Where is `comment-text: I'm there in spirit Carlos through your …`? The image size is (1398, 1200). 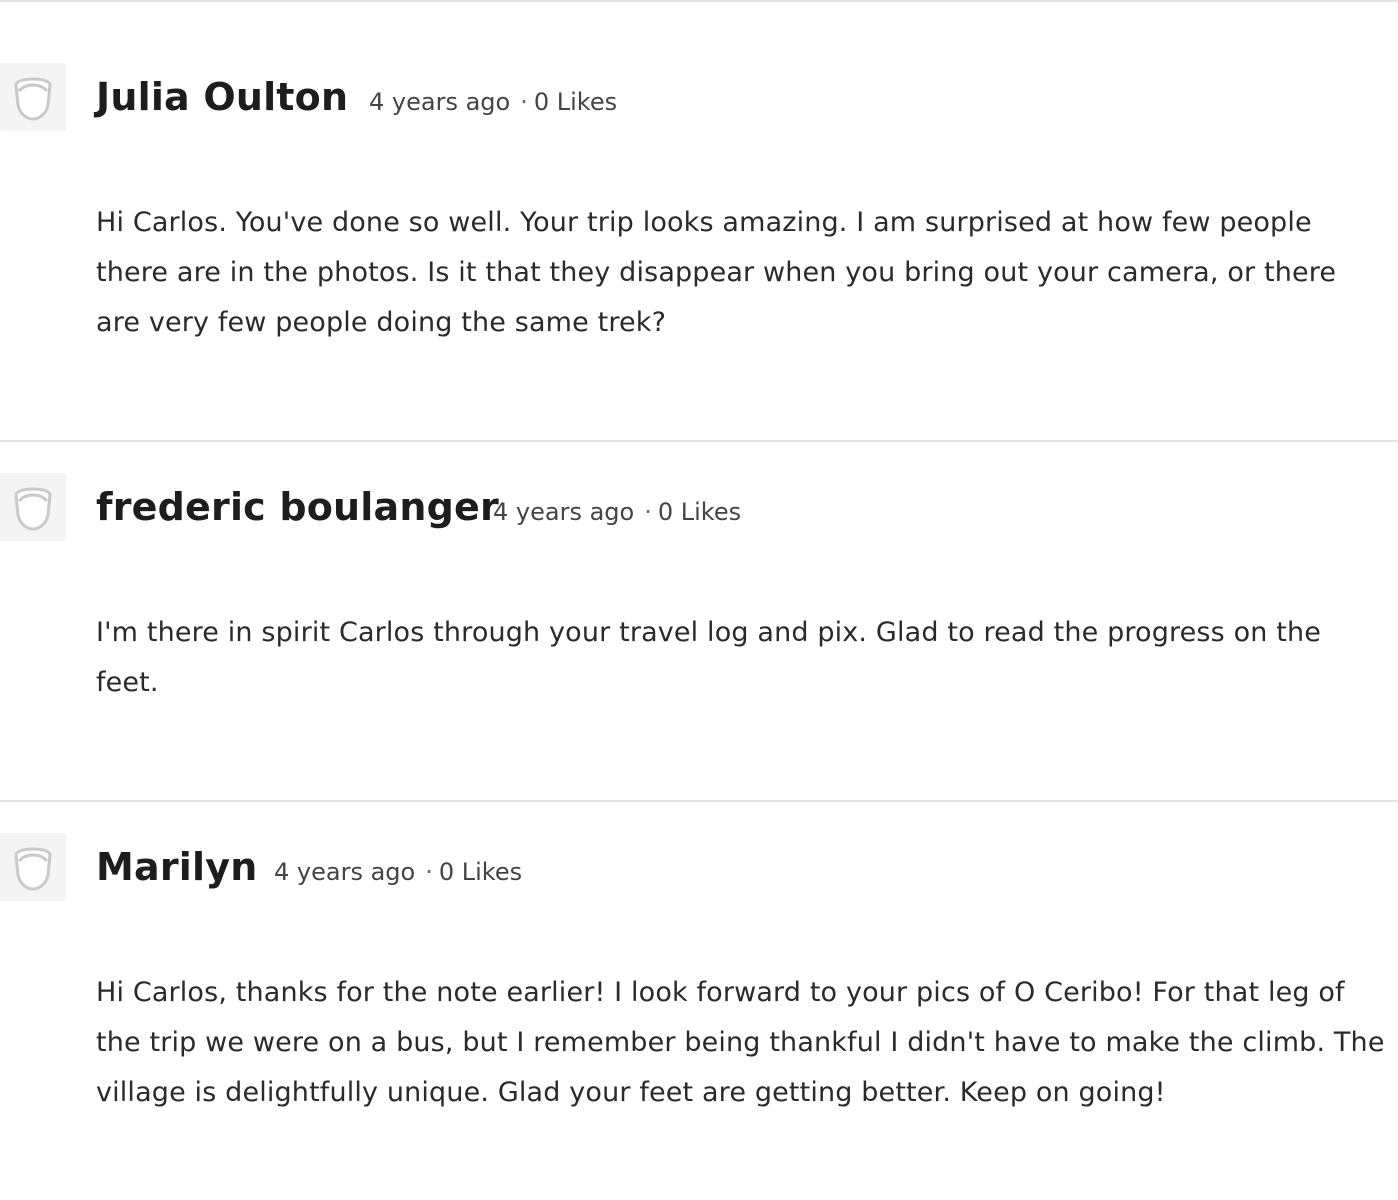 comment-text: I'm there in spirit Carlos through your … is located at coordinates (709, 657).